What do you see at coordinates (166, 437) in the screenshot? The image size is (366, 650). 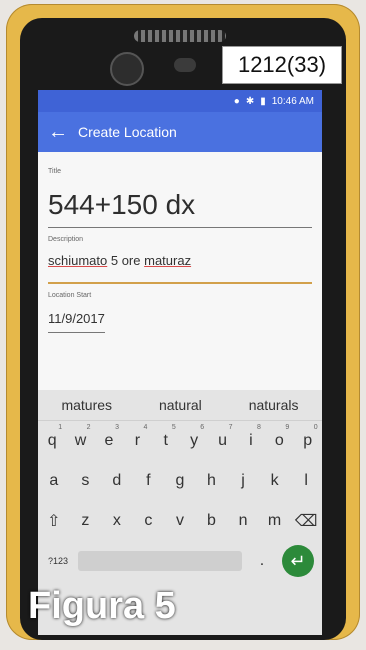 I see `key-t: 5t` at bounding box center [166, 437].